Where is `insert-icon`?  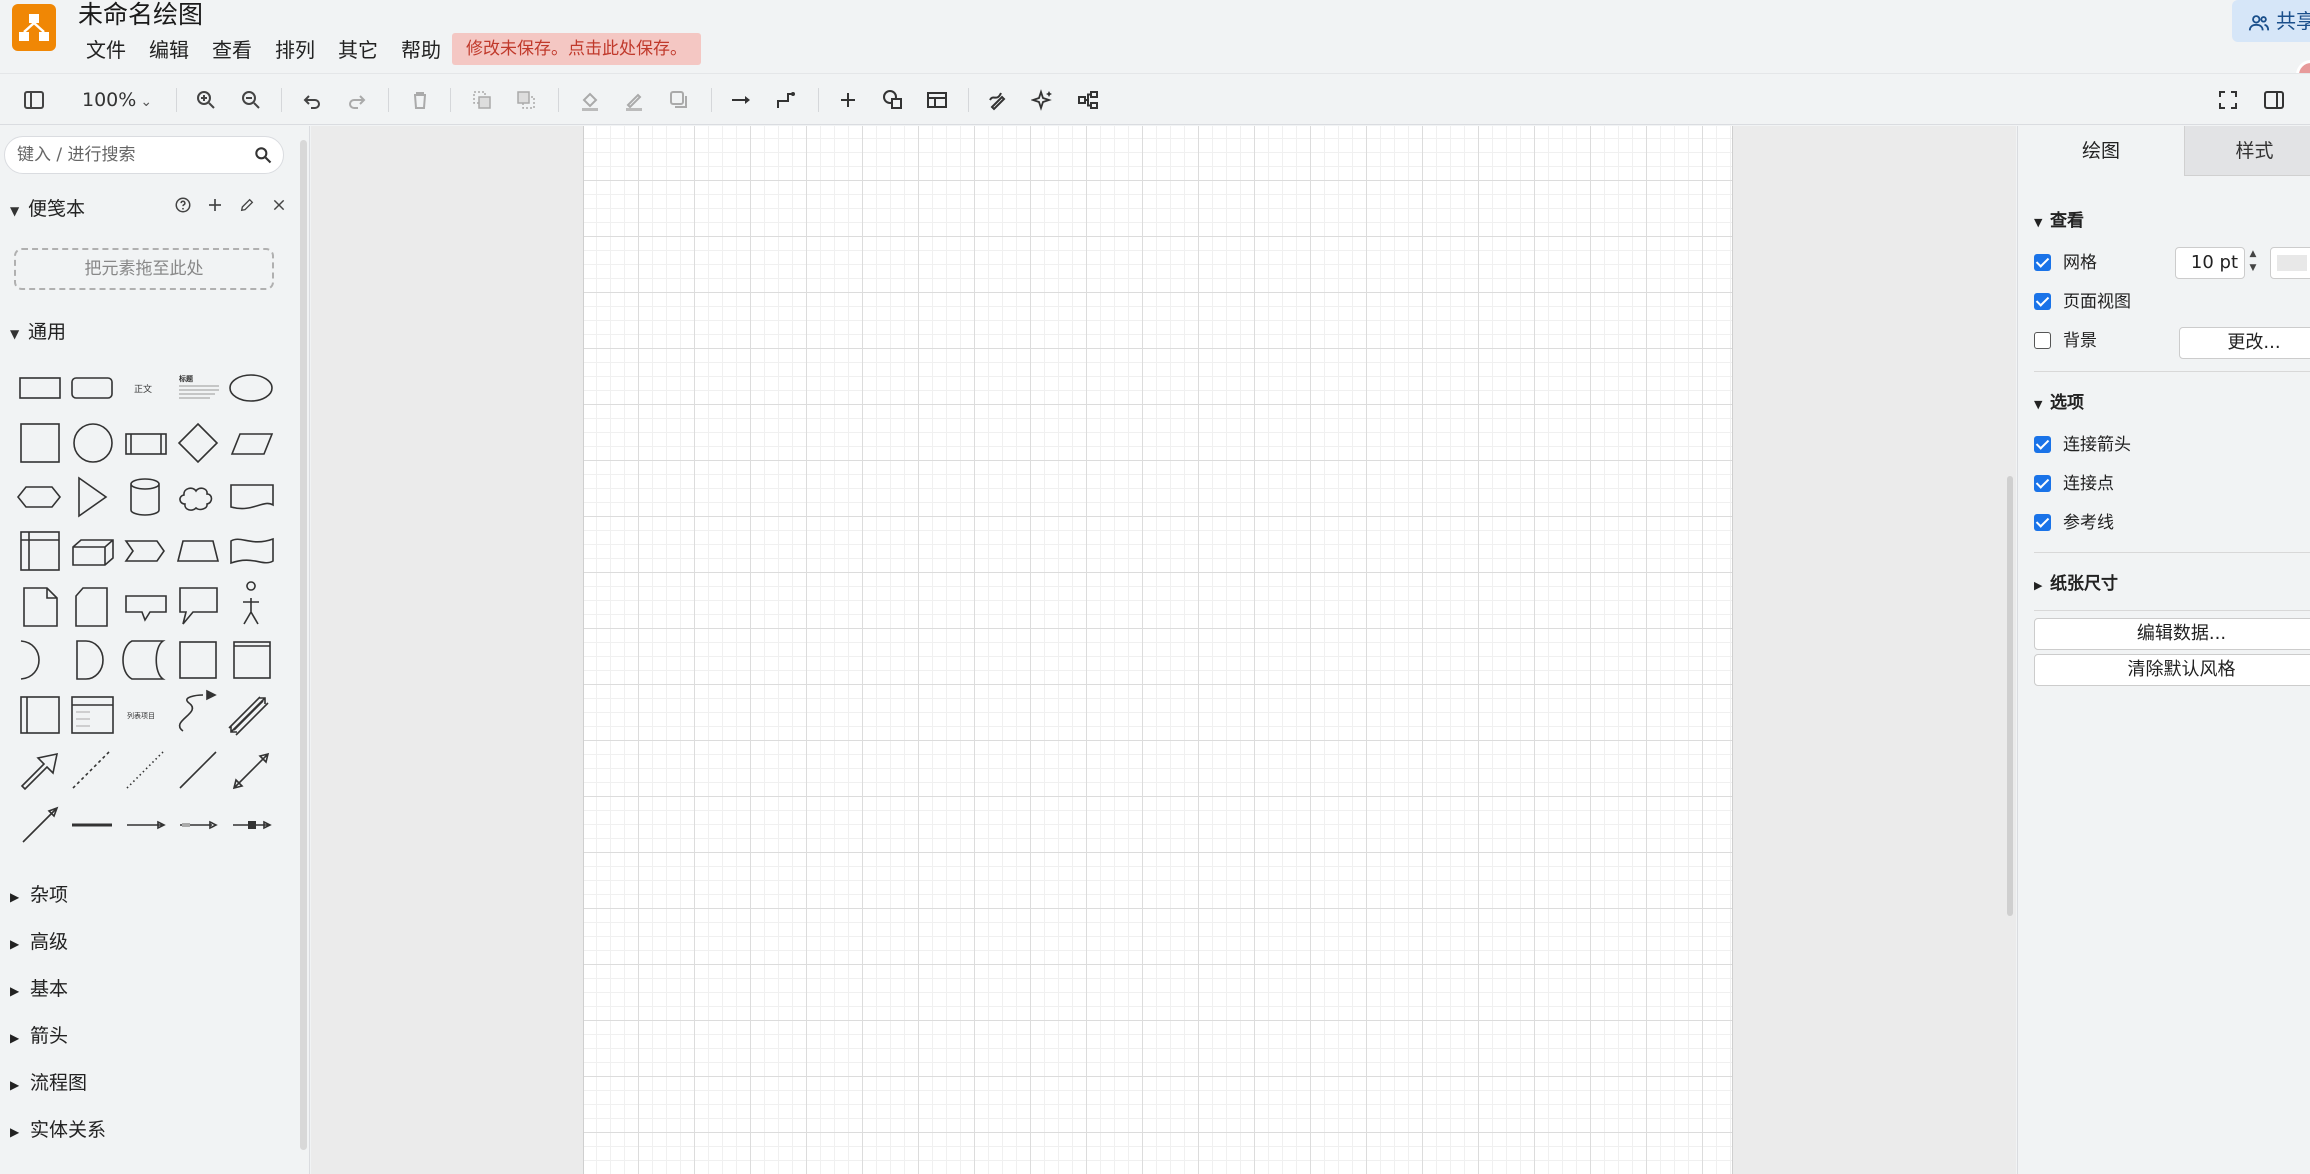 insert-icon is located at coordinates (848, 100).